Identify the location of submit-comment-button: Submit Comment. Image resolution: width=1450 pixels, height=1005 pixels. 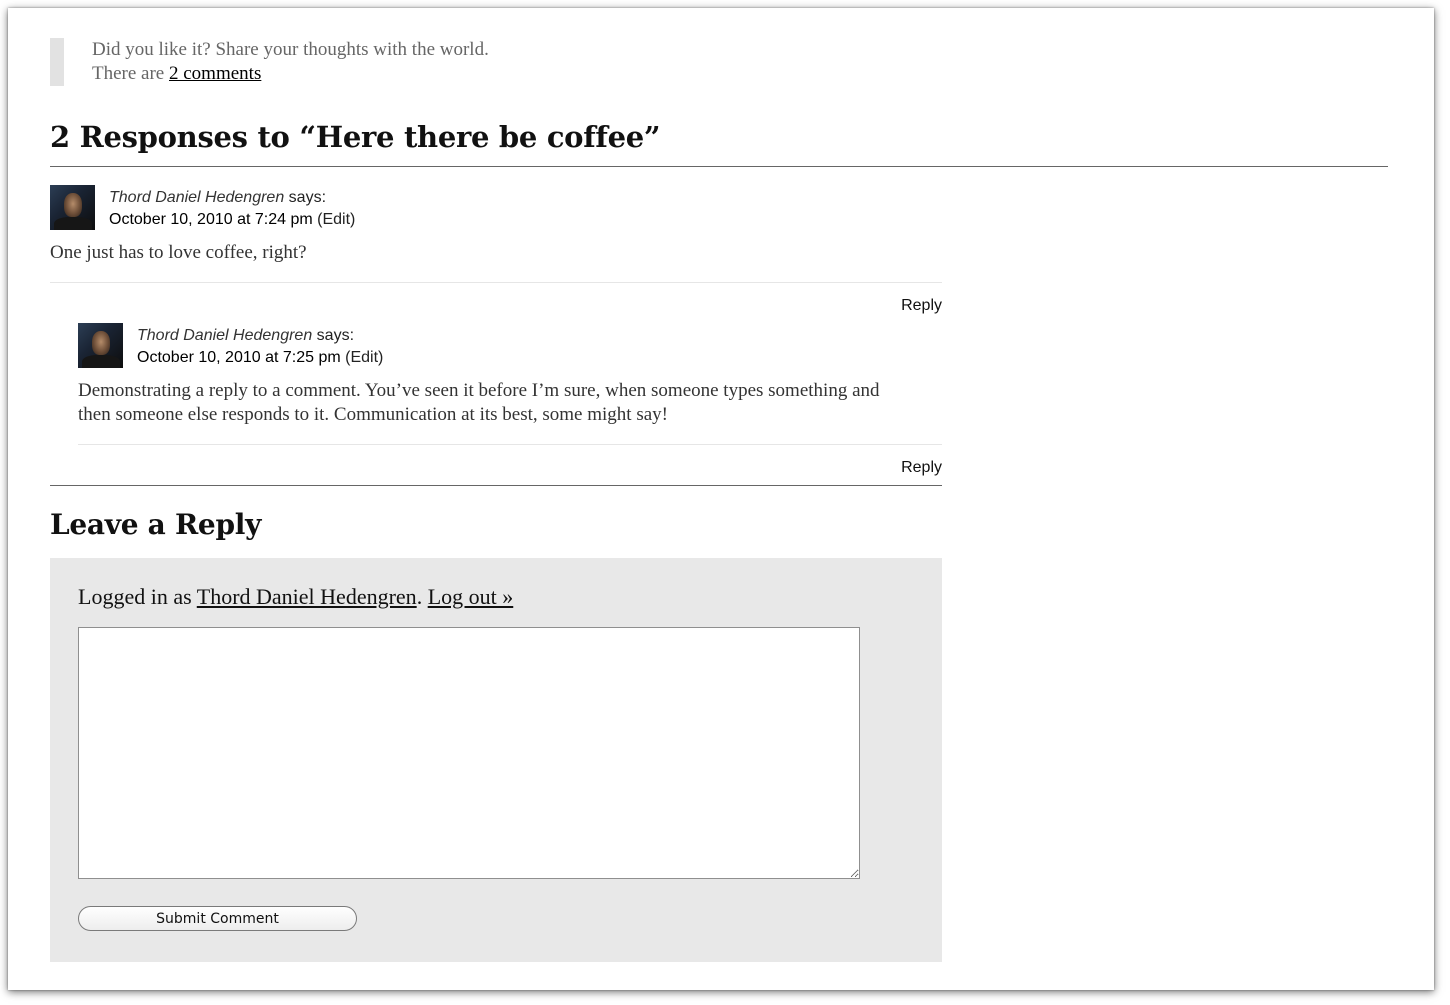
(217, 918).